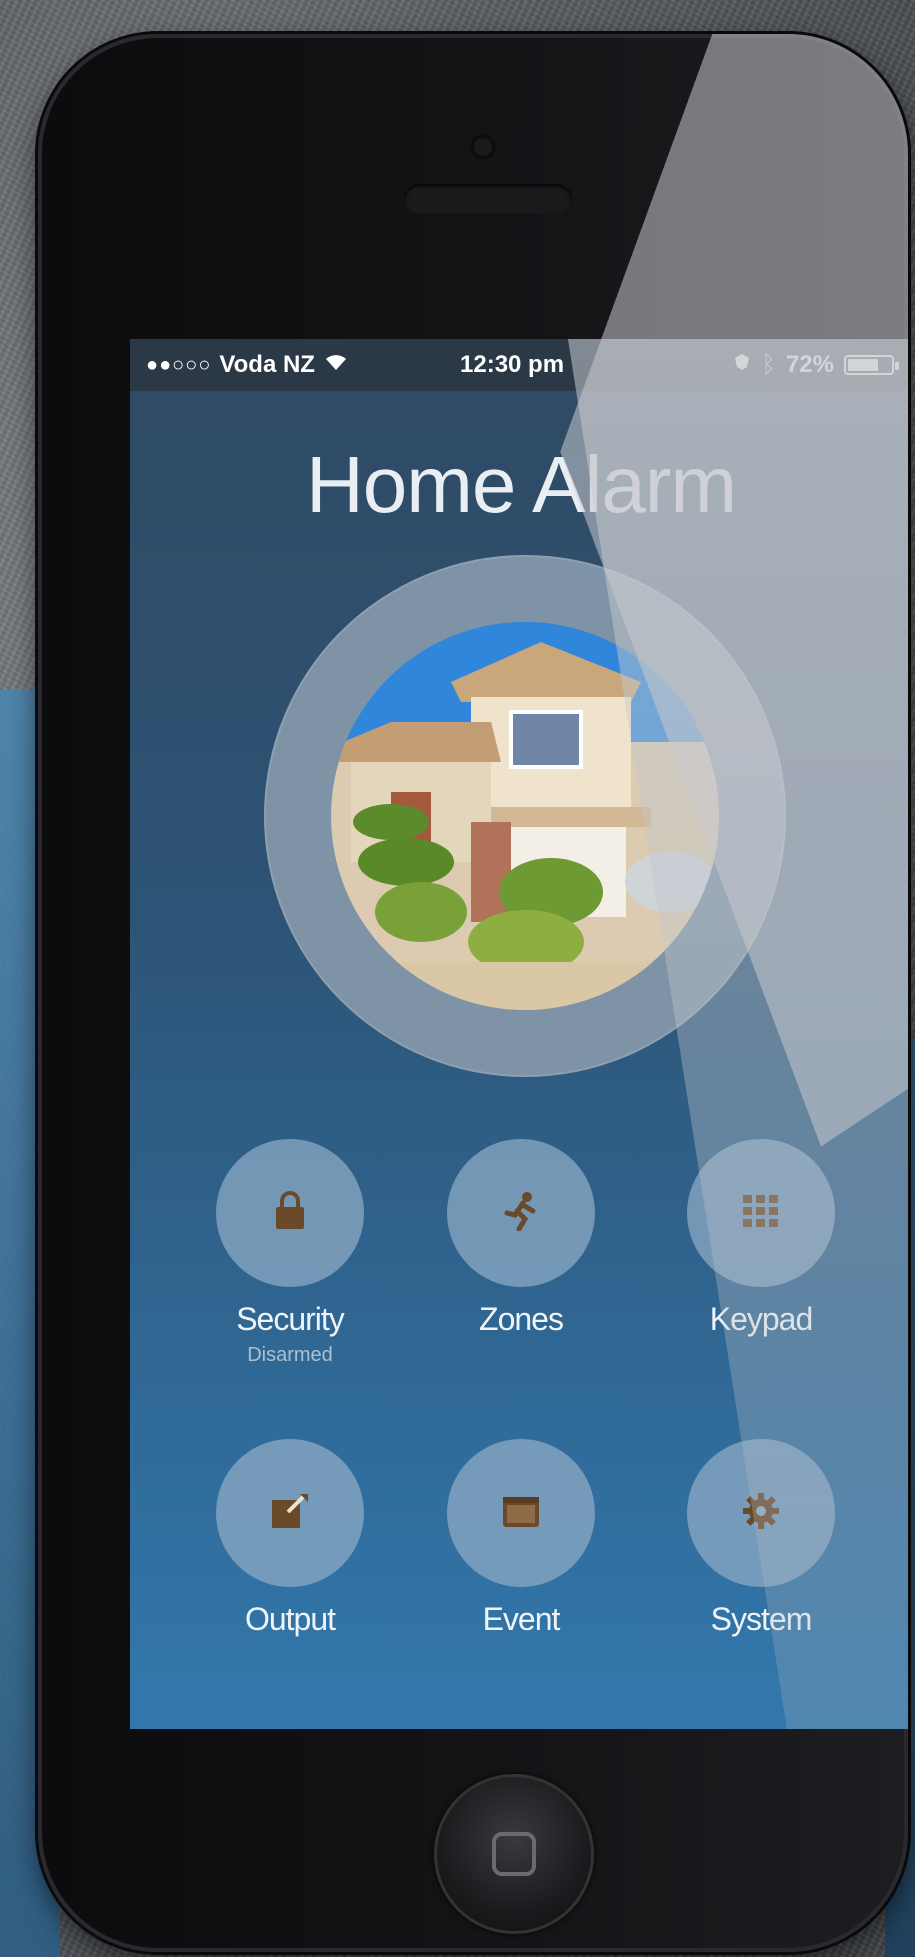 Image resolution: width=915 pixels, height=1957 pixels. I want to click on earpiece-speaker, so click(488, 199).